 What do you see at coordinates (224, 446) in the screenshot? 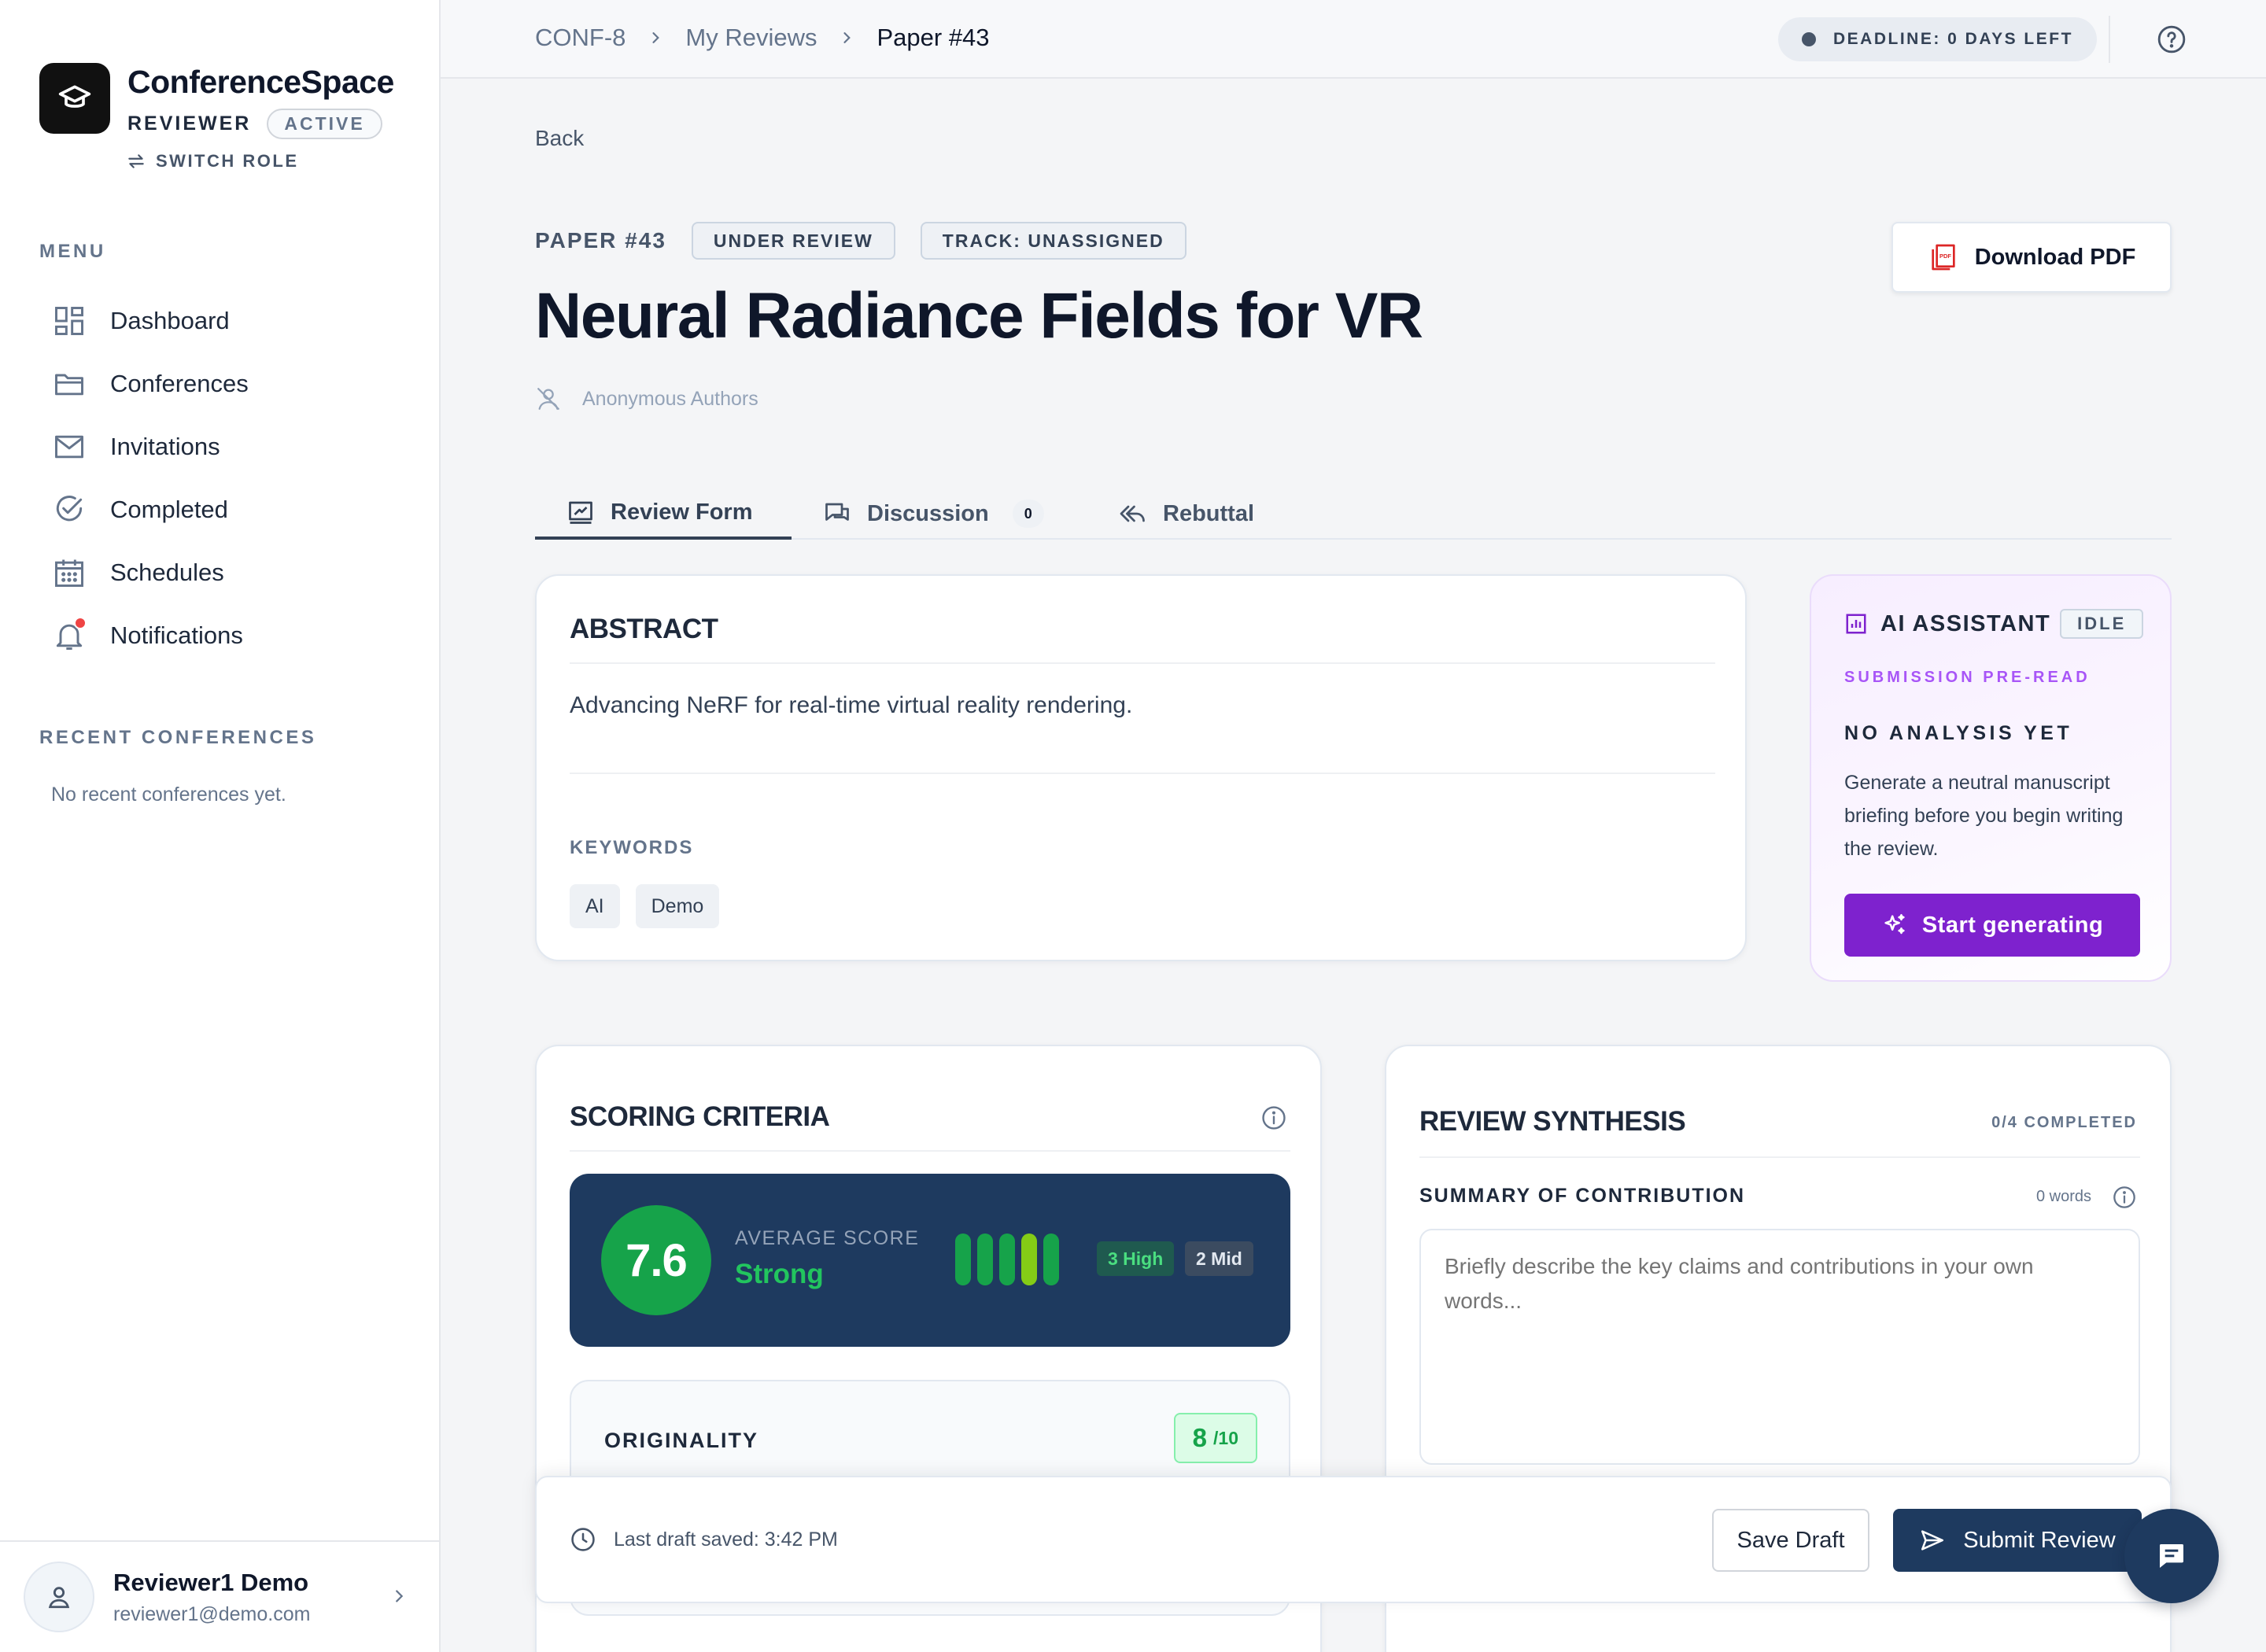
I see `sidebar-item-invitations: Invitations` at bounding box center [224, 446].